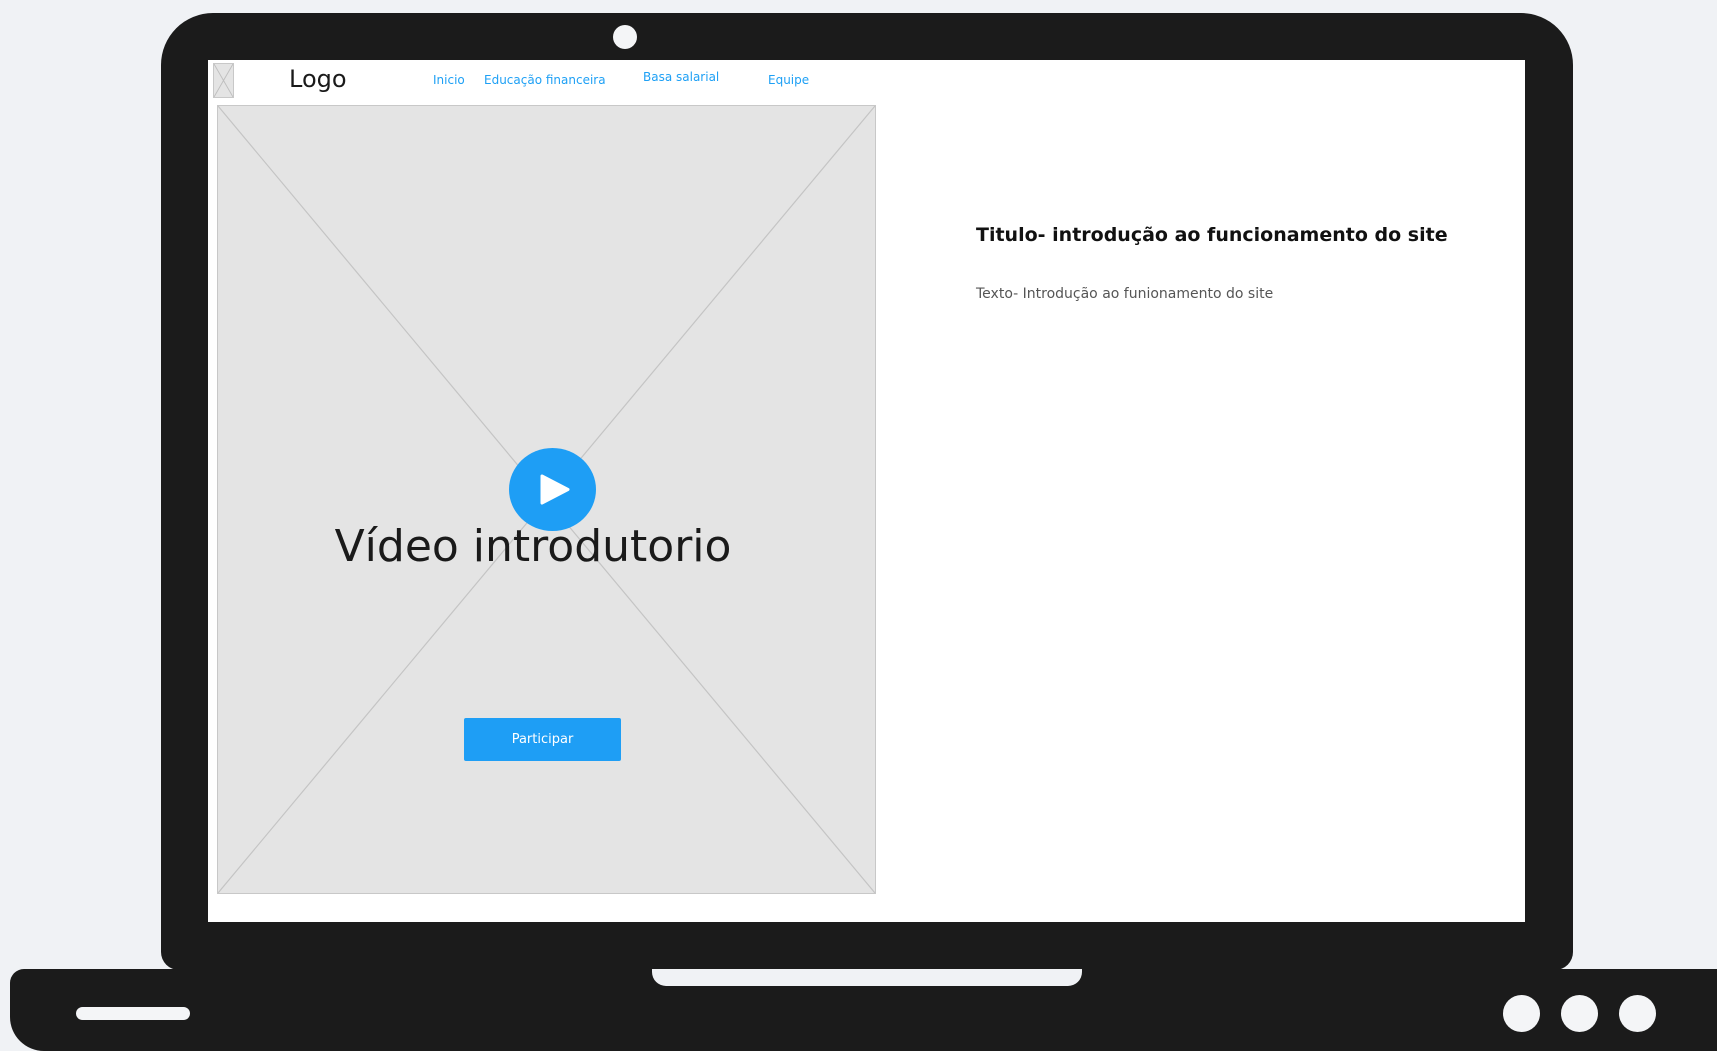 The width and height of the screenshot is (1717, 1051). I want to click on participar-button: Participar, so click(542, 739).